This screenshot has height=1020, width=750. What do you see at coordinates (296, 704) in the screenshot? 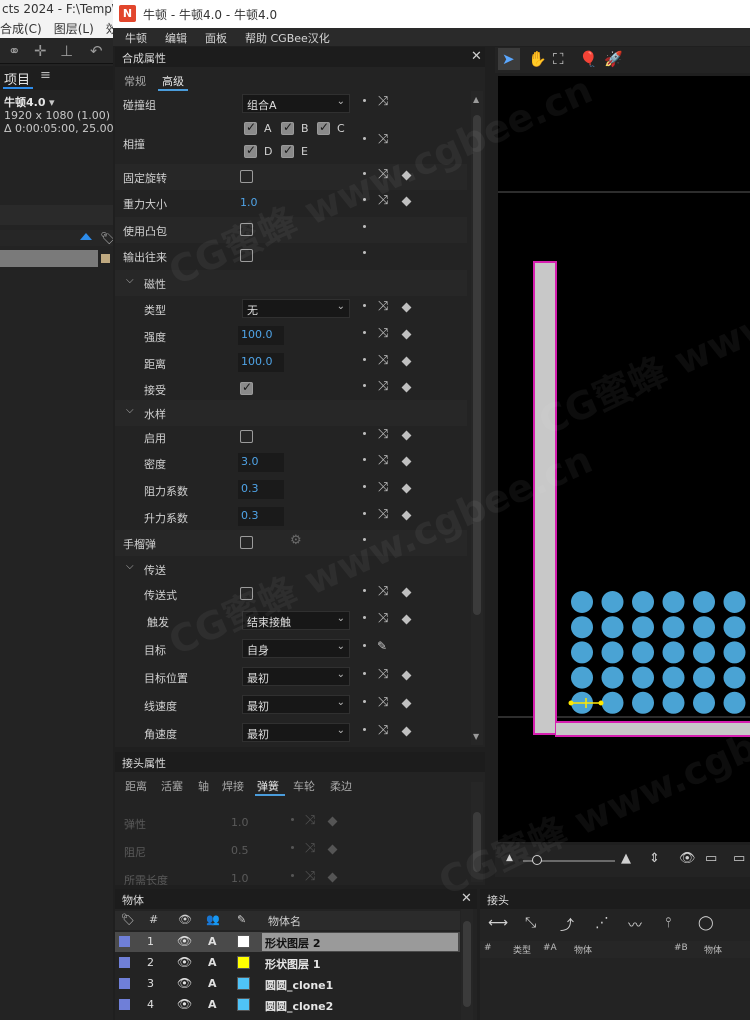
I see `linear-velocity-select: 最初 ⌄` at bounding box center [296, 704].